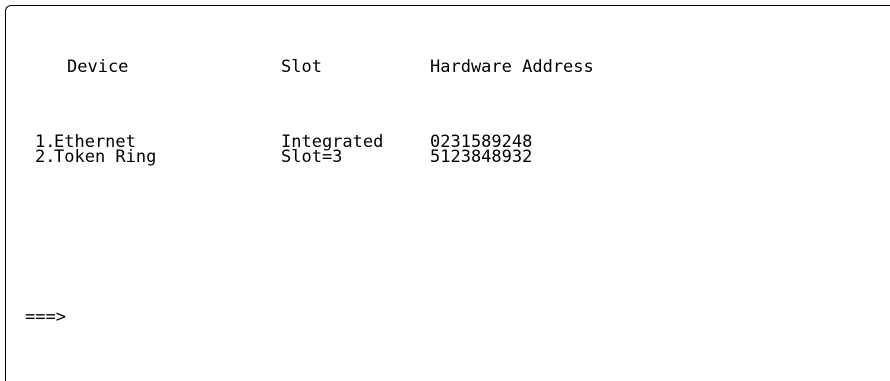 The height and width of the screenshot is (381, 890). What do you see at coordinates (481, 157) in the screenshot?
I see `row-hardware-address: 5123848932` at bounding box center [481, 157].